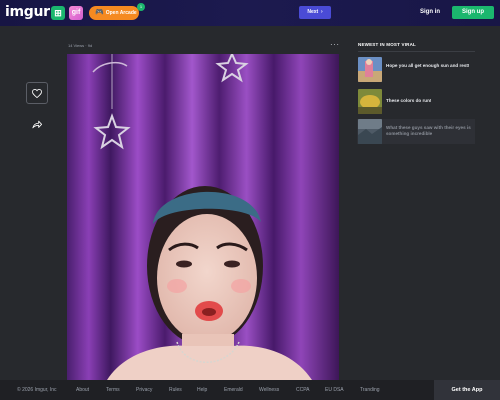 The height and width of the screenshot is (400, 500). I want to click on get-the-app-button: Get the App, so click(467, 390).